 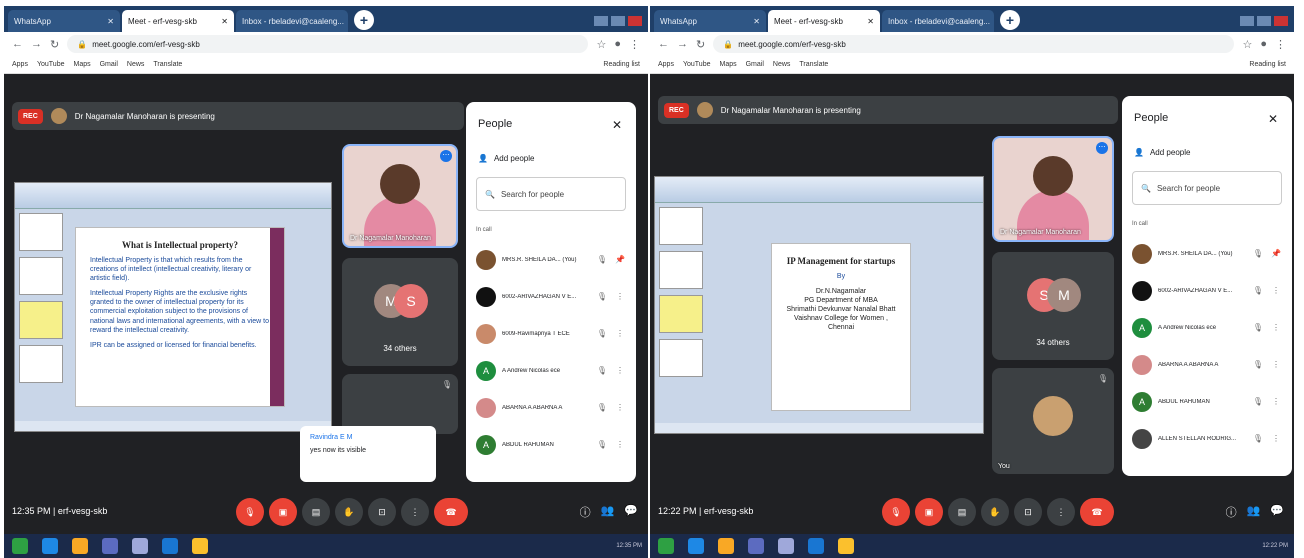 What do you see at coordinates (364, 20) in the screenshot?
I see `new-tab-icon: +` at bounding box center [364, 20].